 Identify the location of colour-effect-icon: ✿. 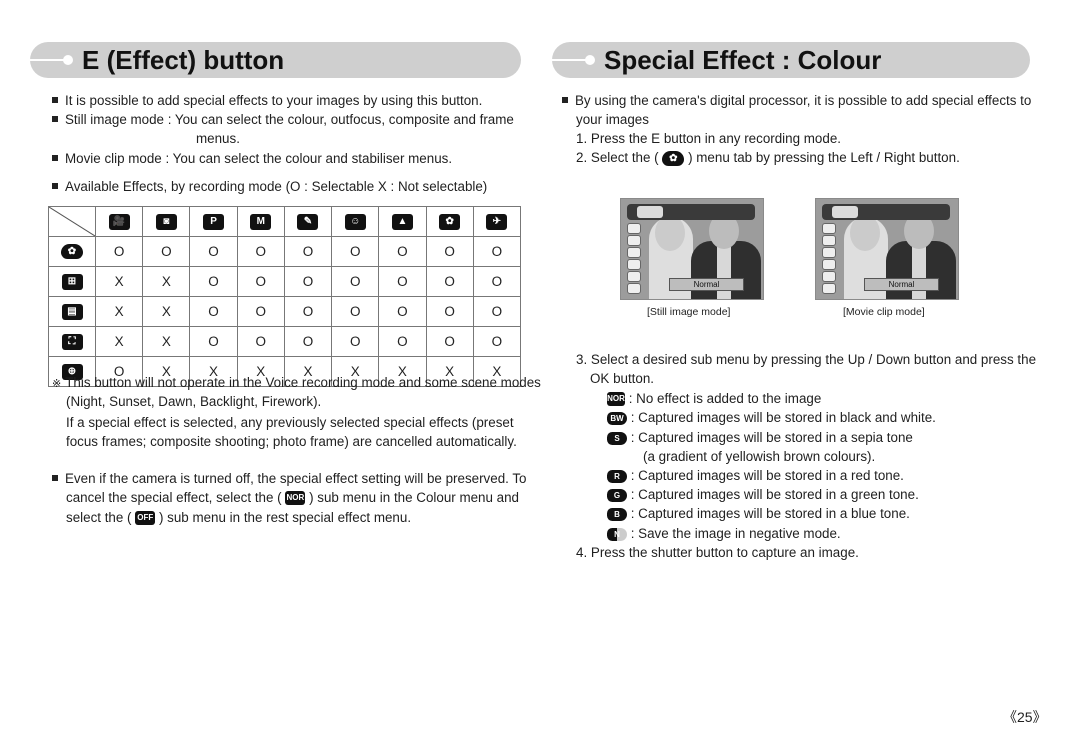
(72, 252).